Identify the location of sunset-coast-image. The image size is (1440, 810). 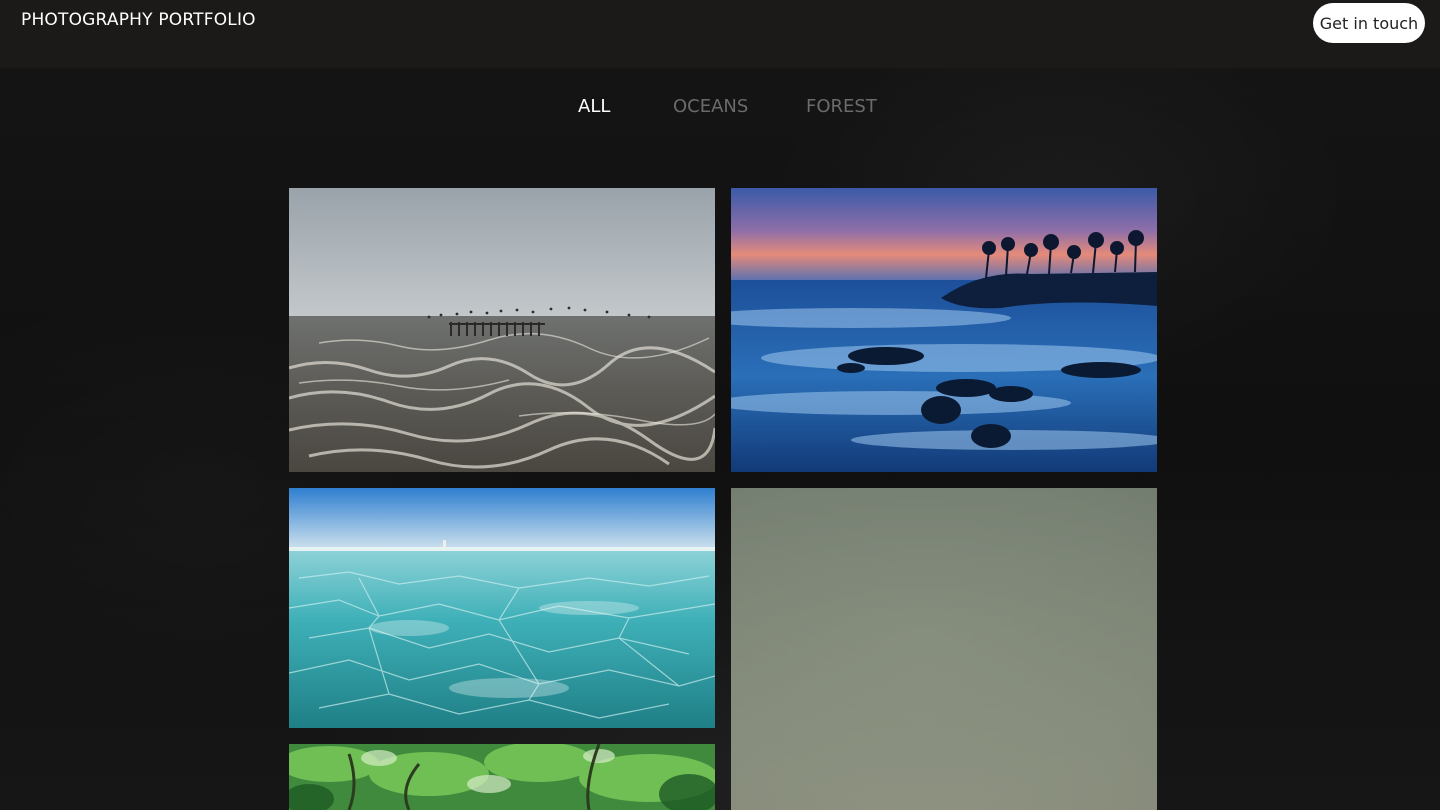
(944, 330).